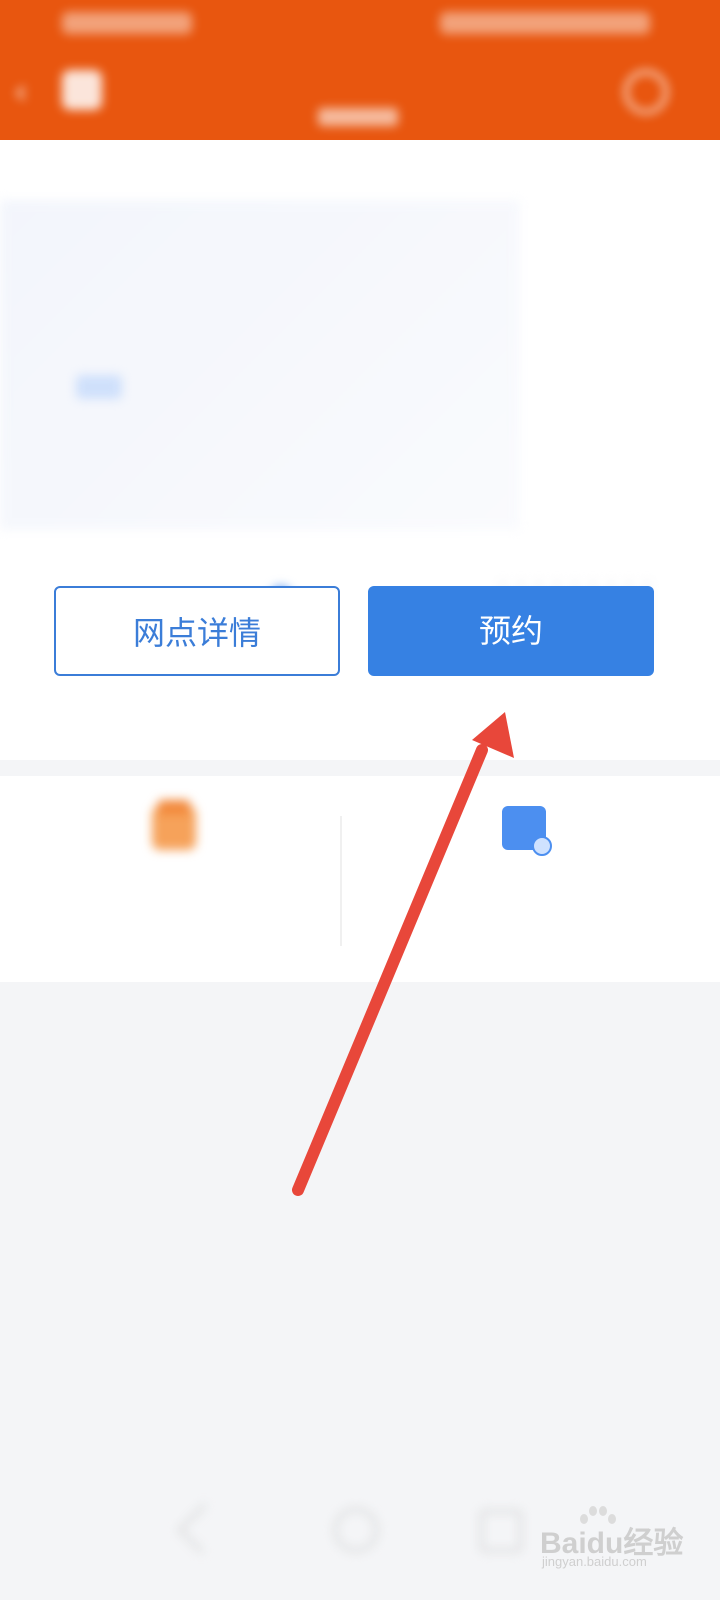 Image resolution: width=720 pixels, height=1600 pixels. Describe the element at coordinates (34, 92) in the screenshot. I see `back-icon: ‹` at that location.